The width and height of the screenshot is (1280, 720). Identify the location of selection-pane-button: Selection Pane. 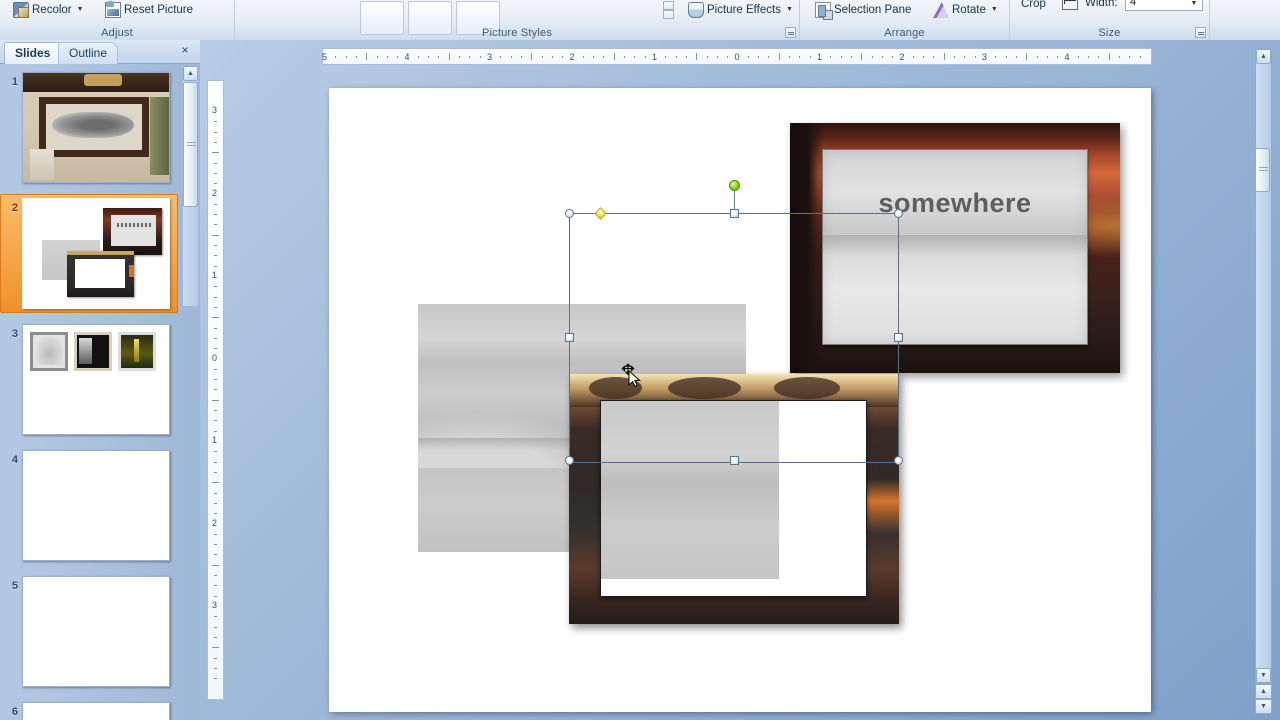
(863, 10).